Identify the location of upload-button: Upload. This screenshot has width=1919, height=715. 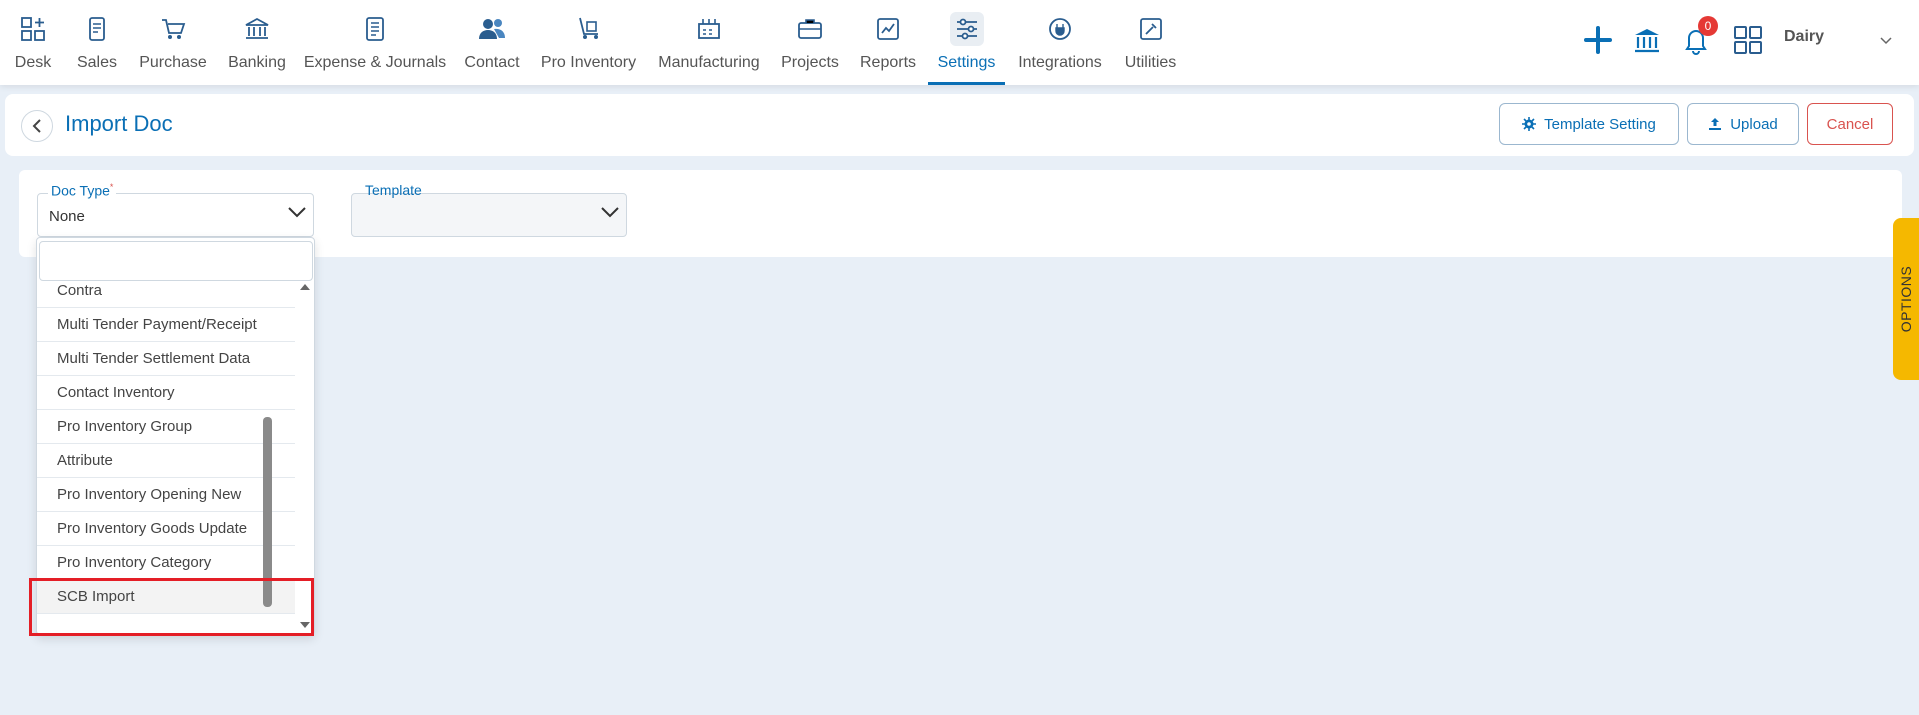
(1743, 124).